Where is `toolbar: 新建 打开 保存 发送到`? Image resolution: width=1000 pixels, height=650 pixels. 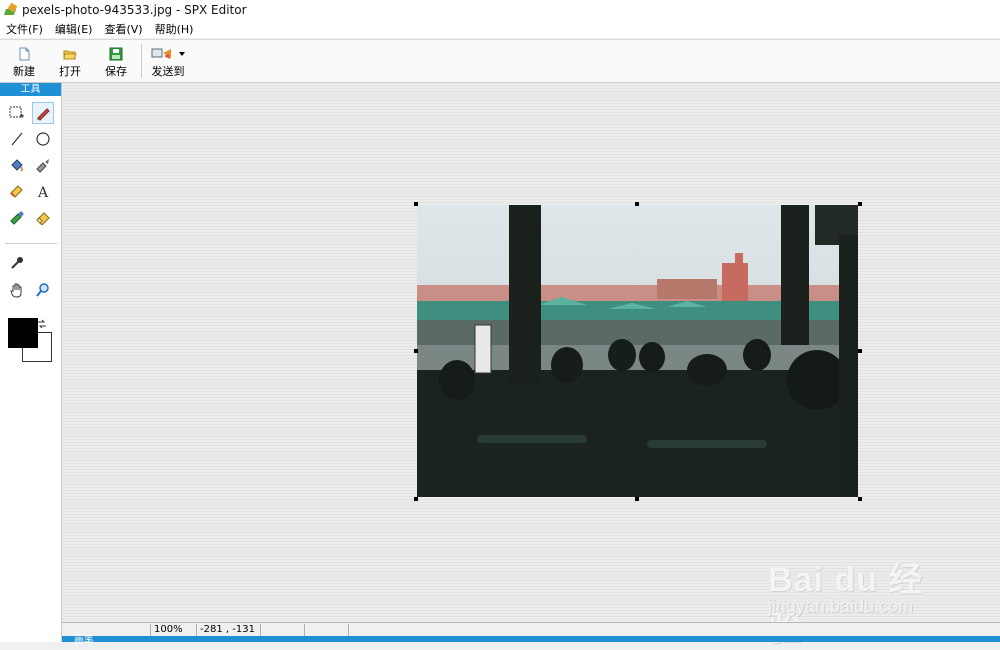 toolbar: 新建 打开 保存 发送到 is located at coordinates (500, 61).